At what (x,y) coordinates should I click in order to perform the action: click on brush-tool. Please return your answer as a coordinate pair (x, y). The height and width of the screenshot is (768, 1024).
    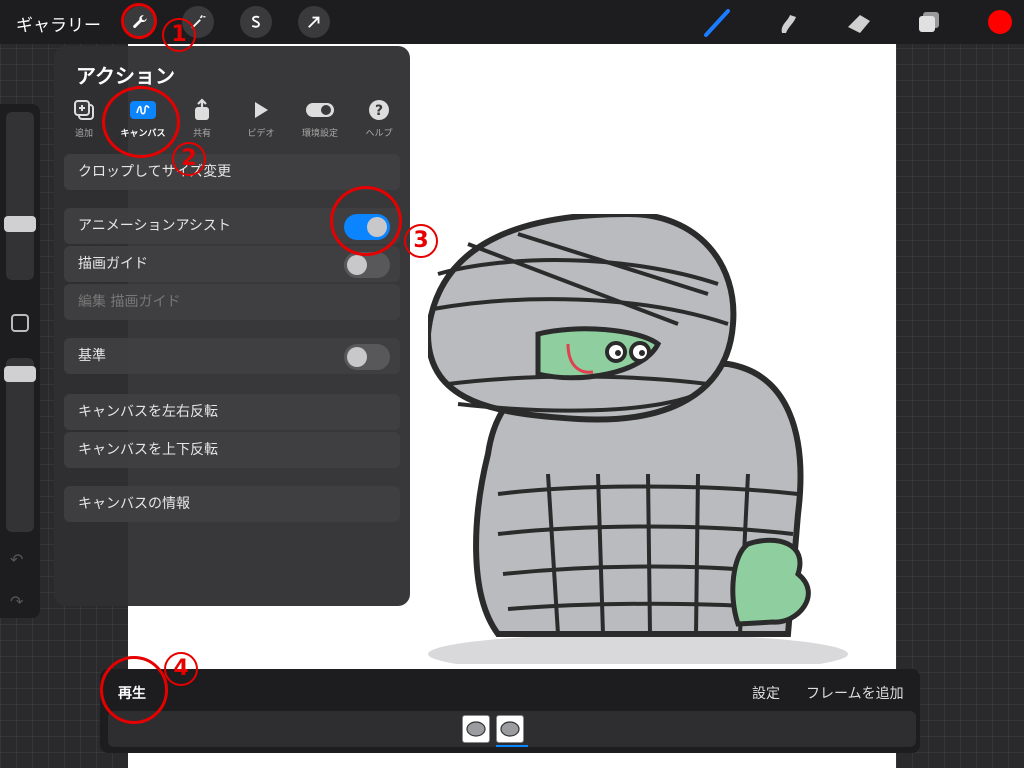
    Looking at the image, I should click on (717, 22).